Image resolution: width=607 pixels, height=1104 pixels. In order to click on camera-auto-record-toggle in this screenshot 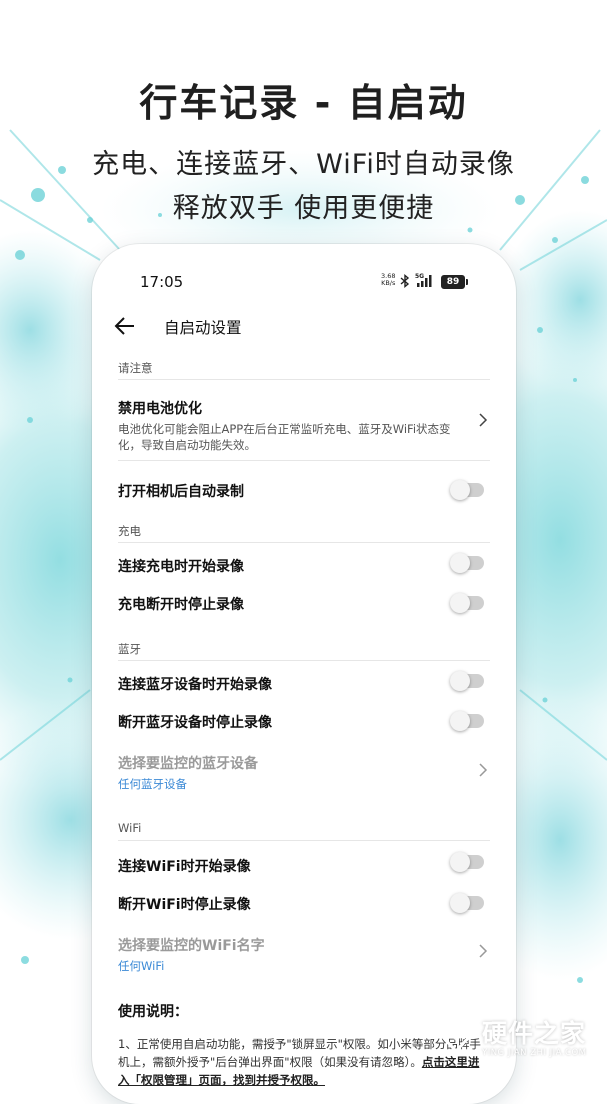, I will do `click(467, 490)`.